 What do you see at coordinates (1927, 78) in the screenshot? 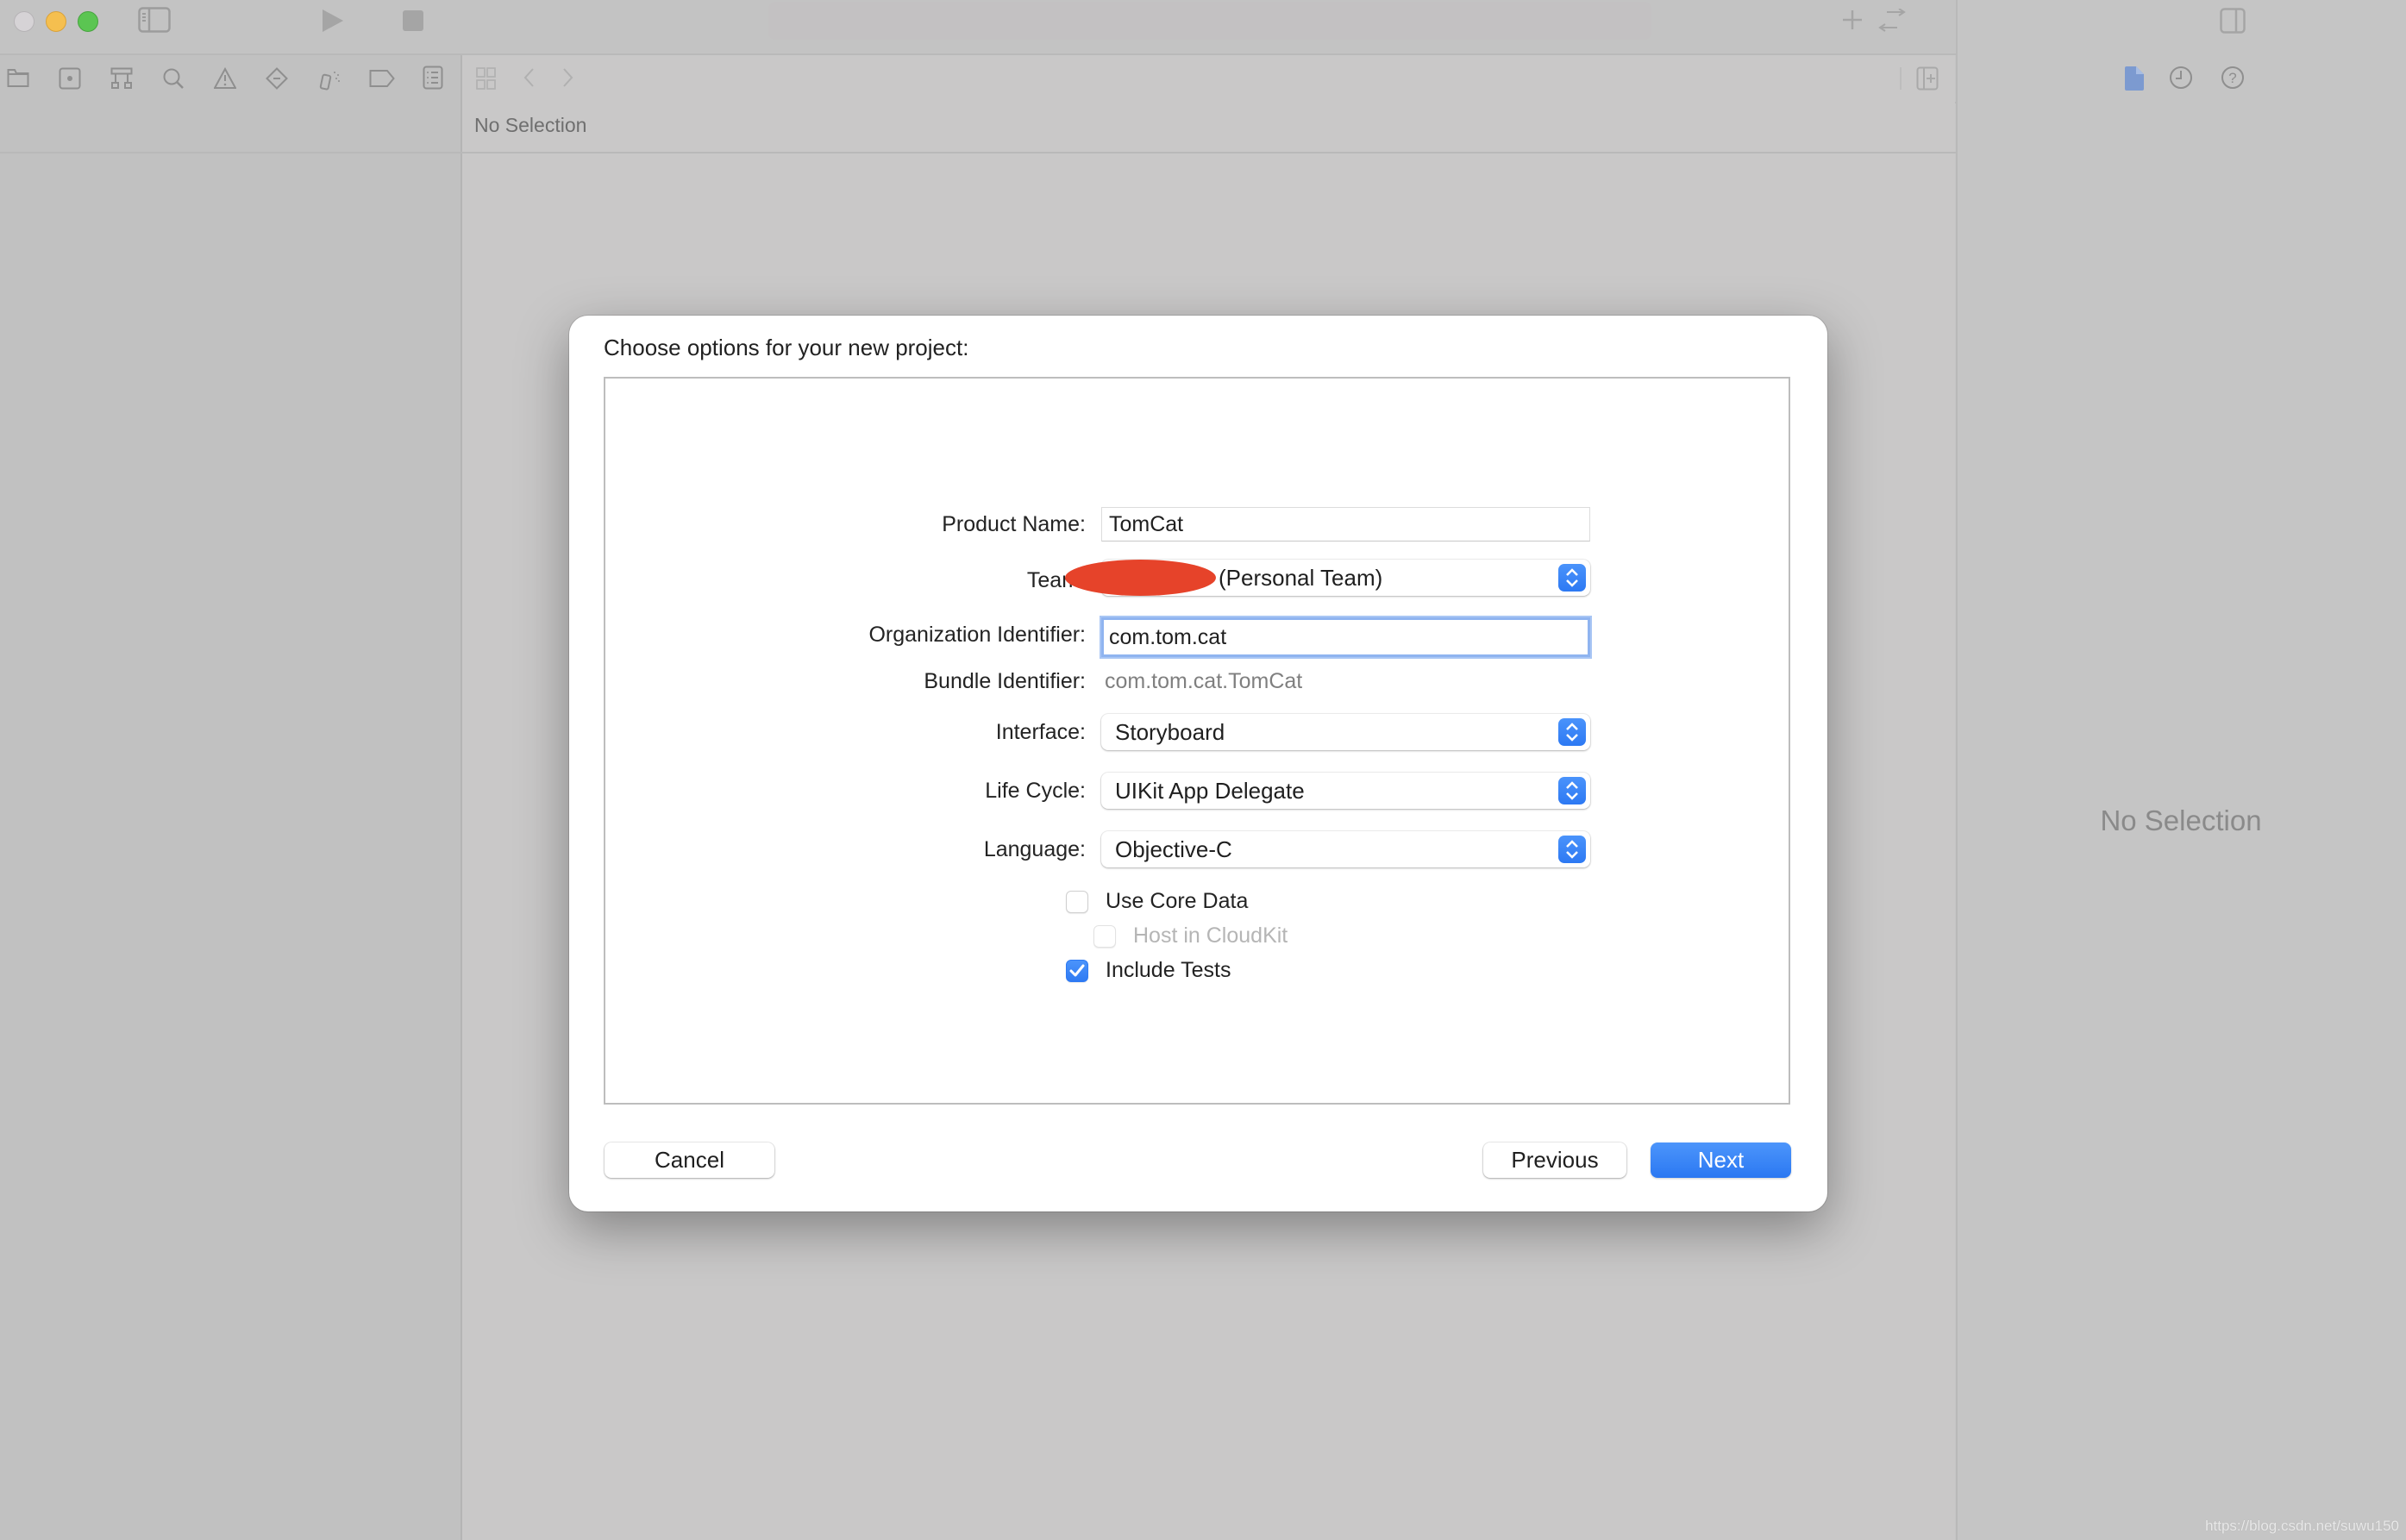
I see `add-editor-icon` at bounding box center [1927, 78].